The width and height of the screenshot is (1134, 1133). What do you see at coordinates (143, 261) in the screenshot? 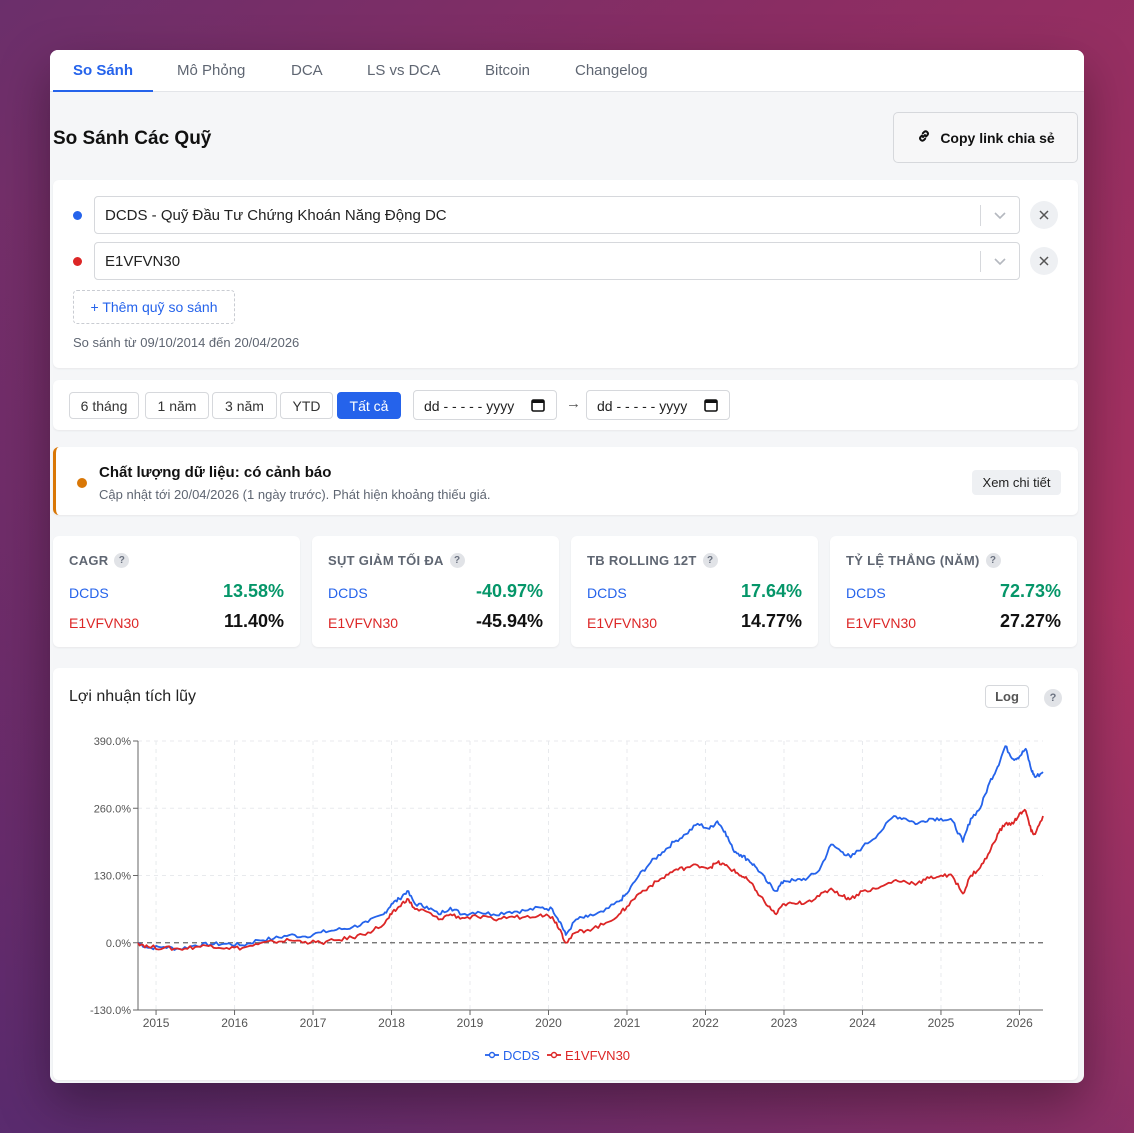
I see `fund-select-value: E1VFVN30` at bounding box center [143, 261].